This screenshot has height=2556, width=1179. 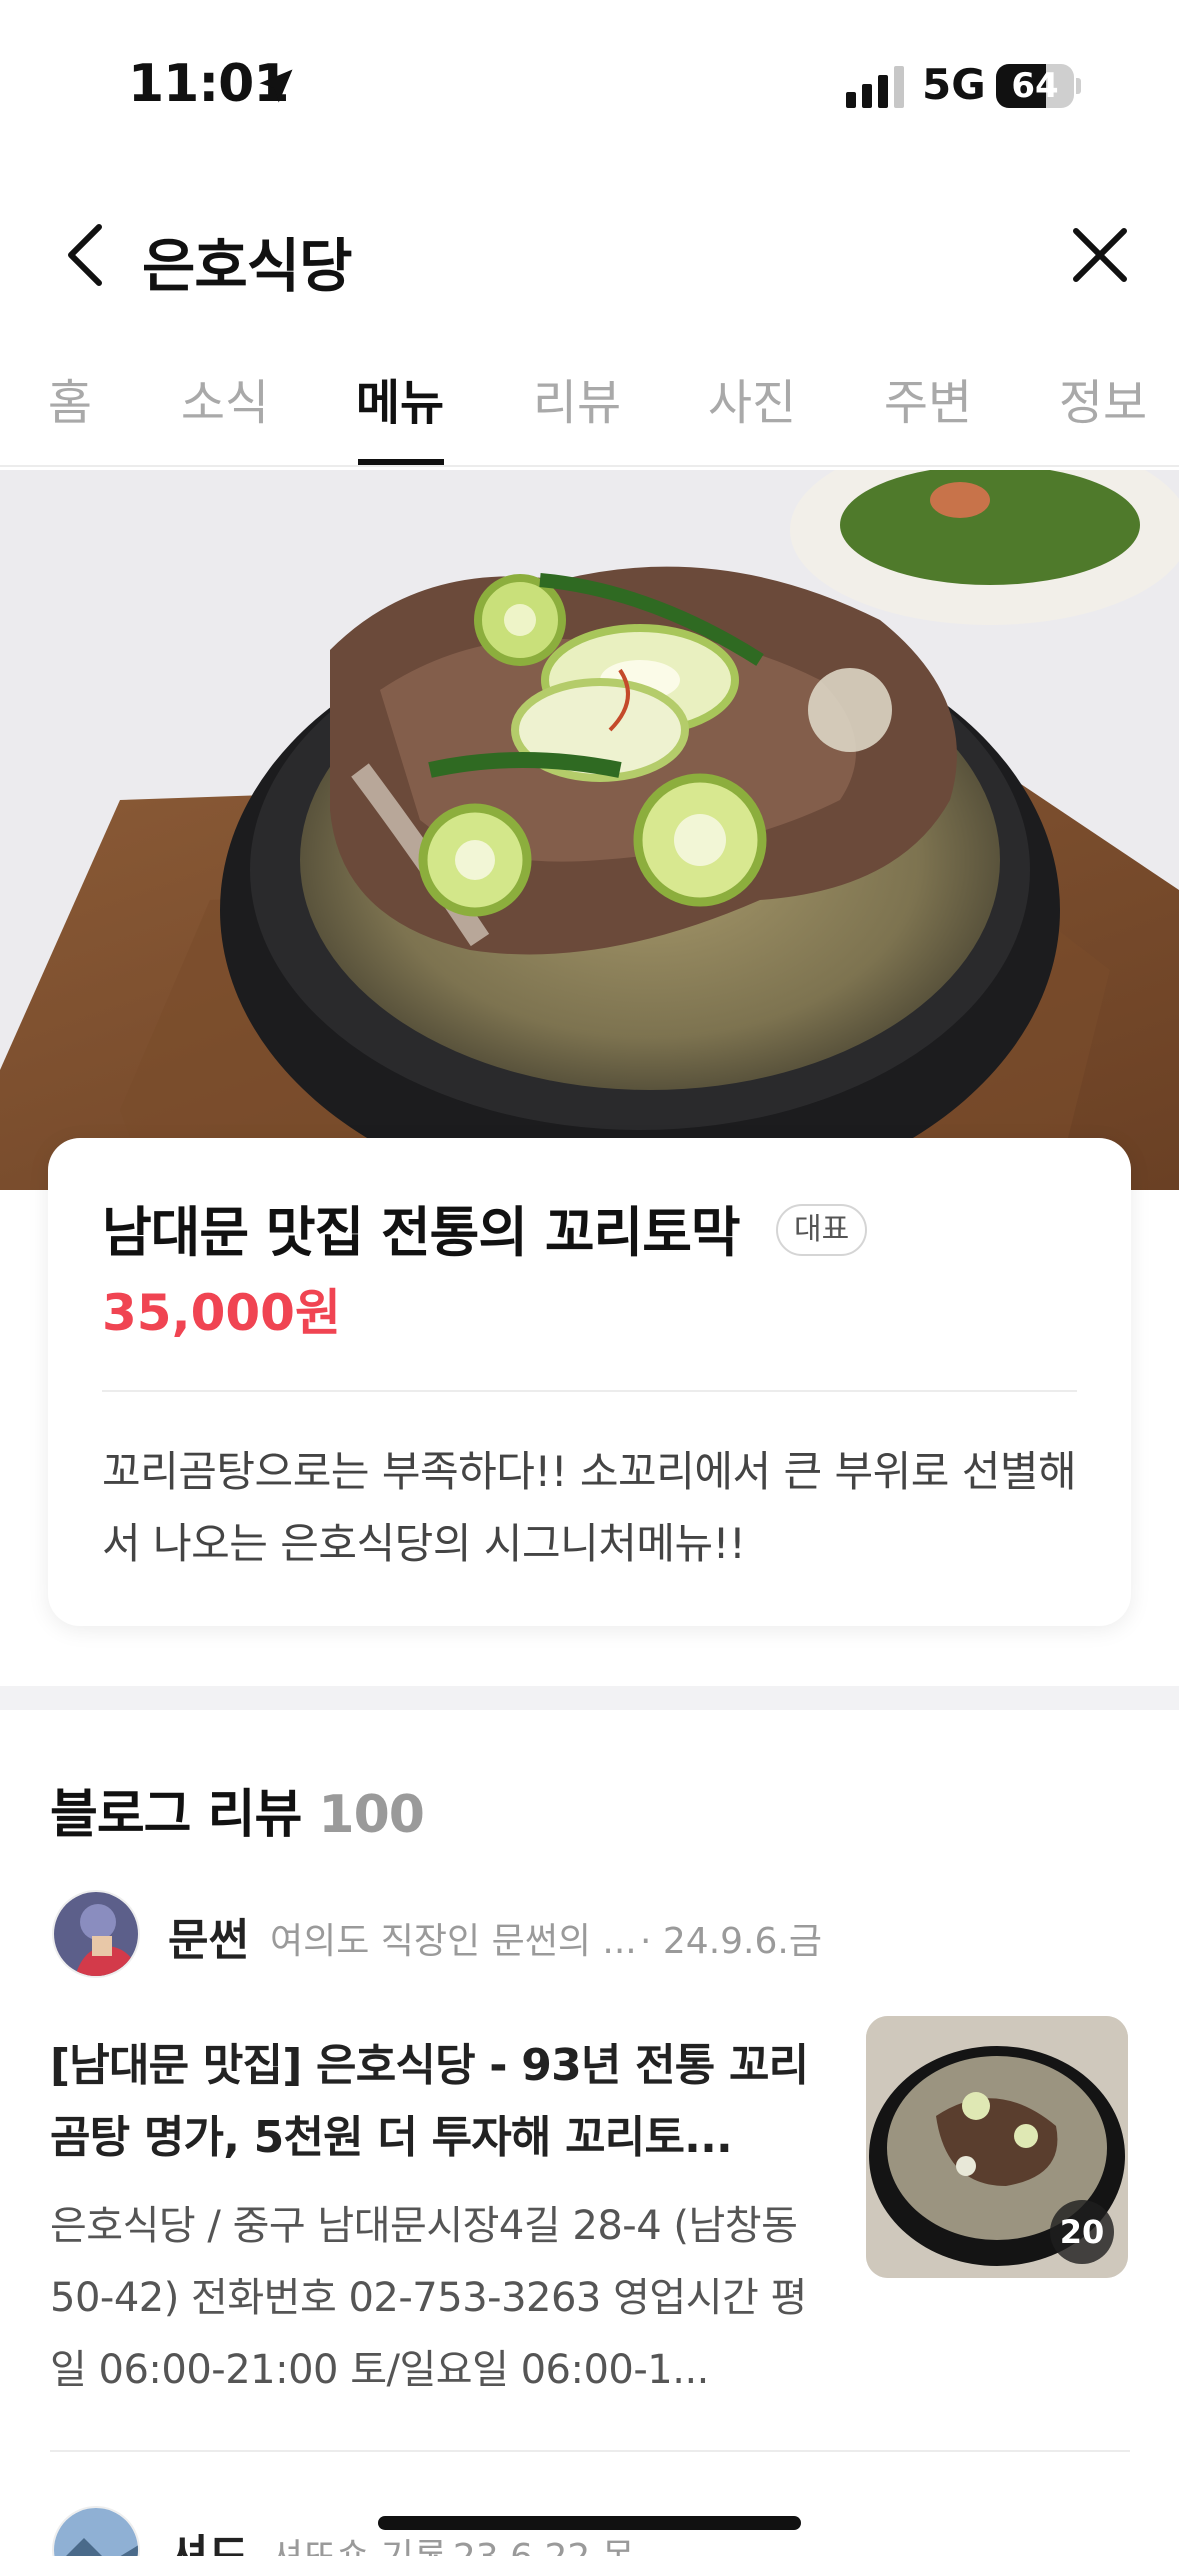 I want to click on blog-review-title: 블로그 리뷰, so click(x=176, y=1815).